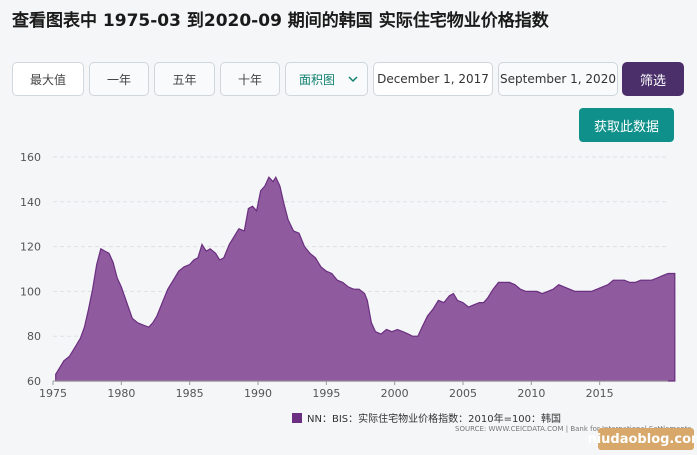 Image resolution: width=697 pixels, height=455 pixels. I want to click on y-tick-label: 120, so click(30, 247).